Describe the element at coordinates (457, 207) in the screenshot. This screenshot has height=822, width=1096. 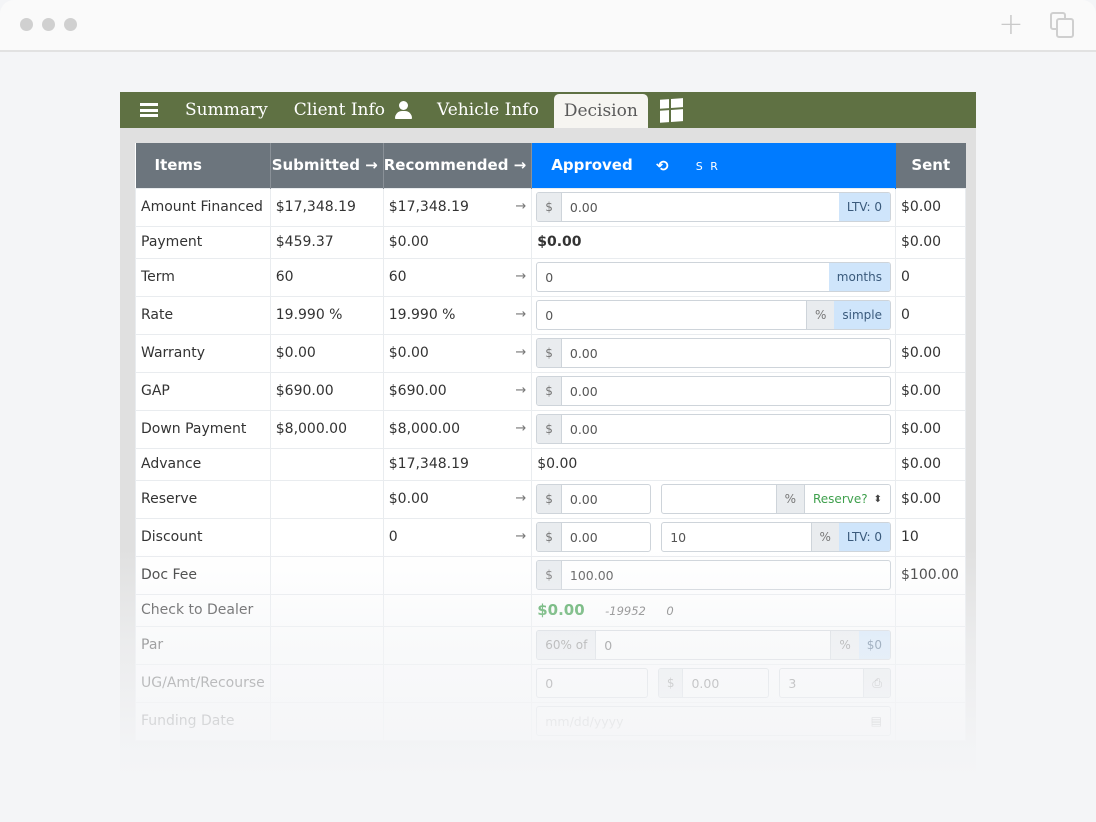
I see `recommended-cell: $17,348.19 →` at that location.